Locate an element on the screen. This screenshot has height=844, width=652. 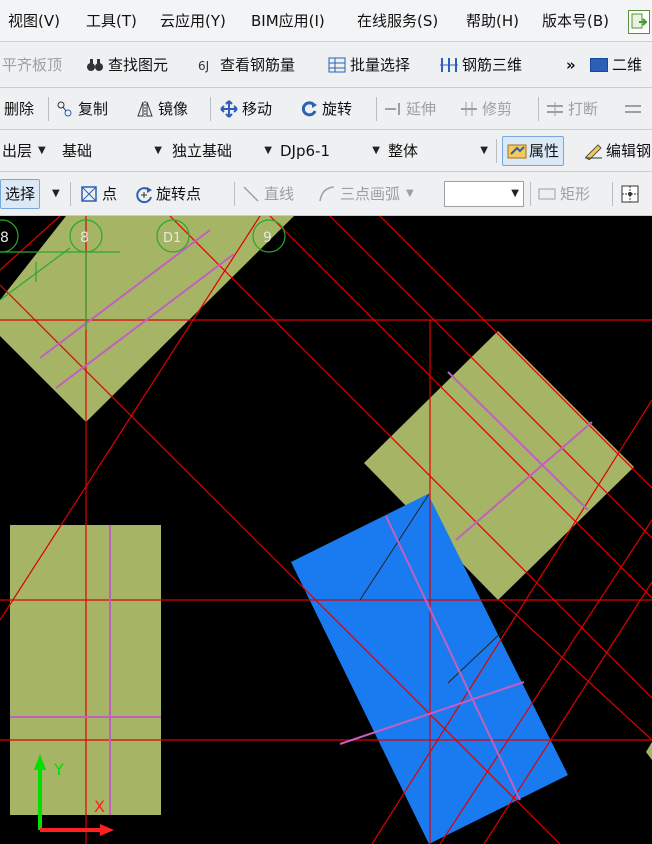
mirror-icon is located at coordinates (145, 109).